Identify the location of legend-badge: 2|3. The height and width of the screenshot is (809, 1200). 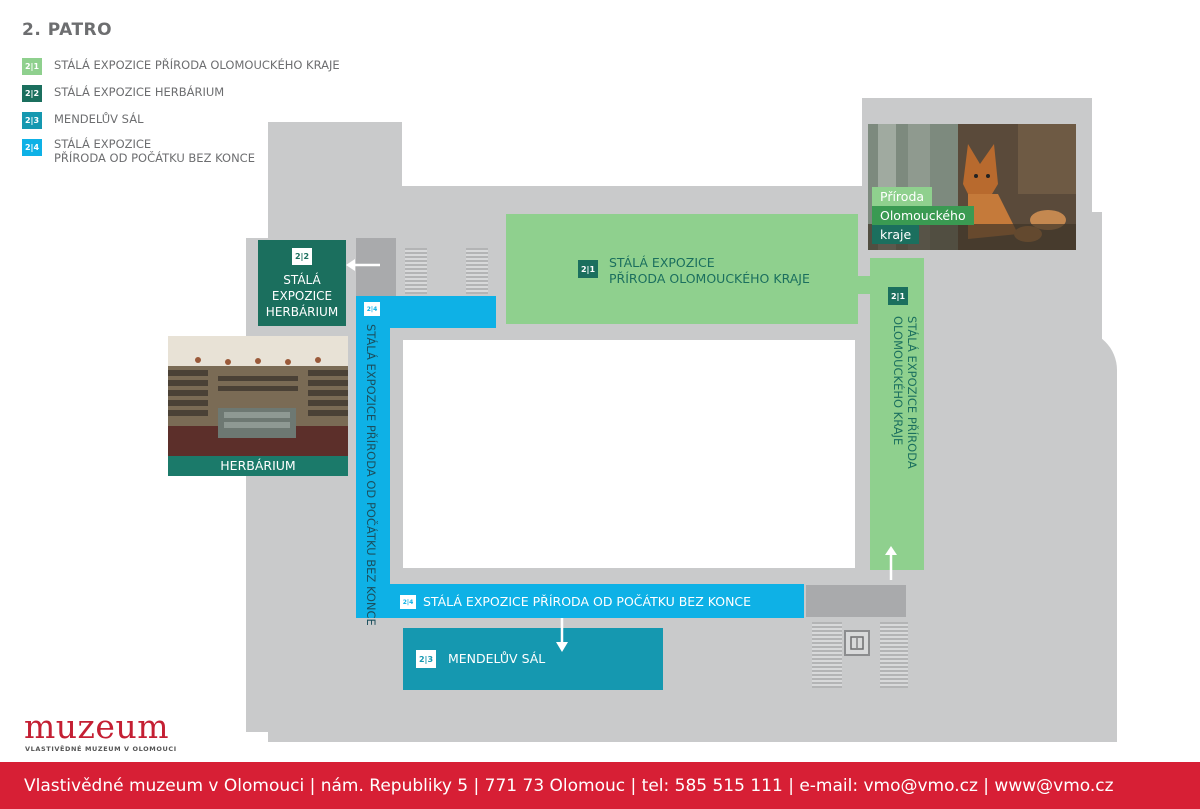
(32, 120).